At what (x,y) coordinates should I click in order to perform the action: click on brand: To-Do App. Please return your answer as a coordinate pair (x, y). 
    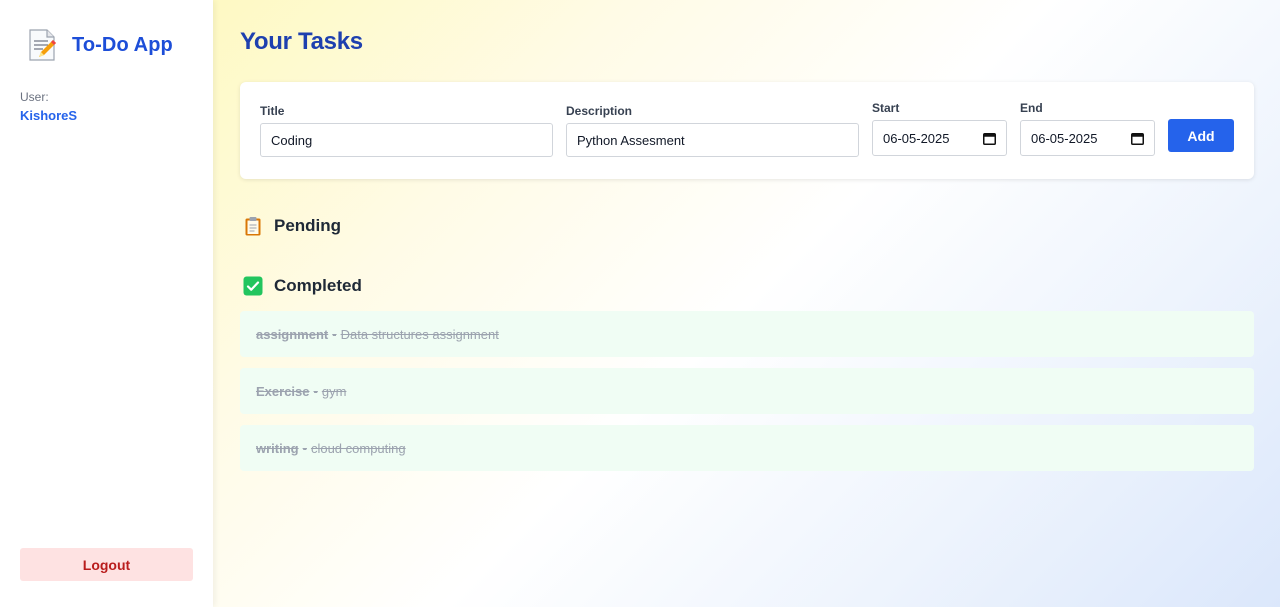
    Looking at the image, I should click on (109, 45).